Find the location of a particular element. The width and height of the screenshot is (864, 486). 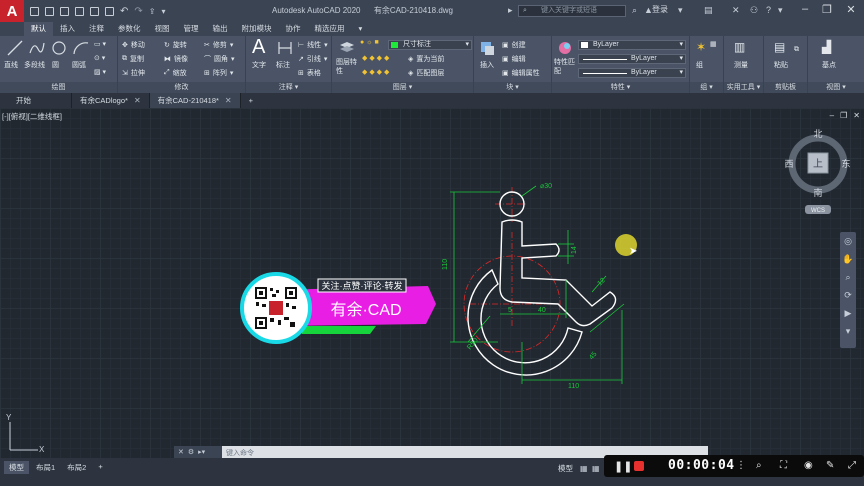

edit-attributes-button: ▣ 编辑属性 is located at coordinates (521, 73).